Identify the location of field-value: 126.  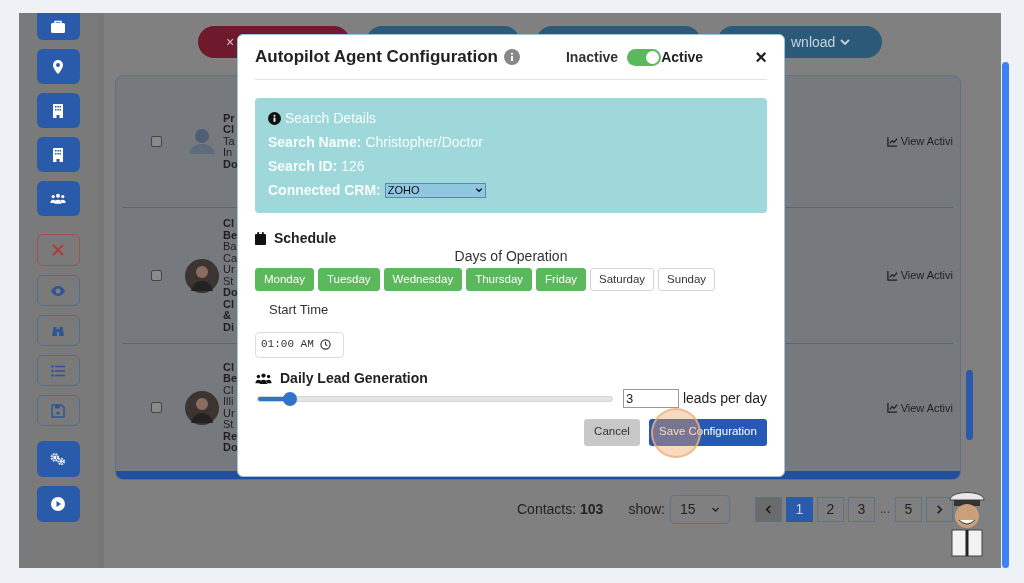
(353, 166).